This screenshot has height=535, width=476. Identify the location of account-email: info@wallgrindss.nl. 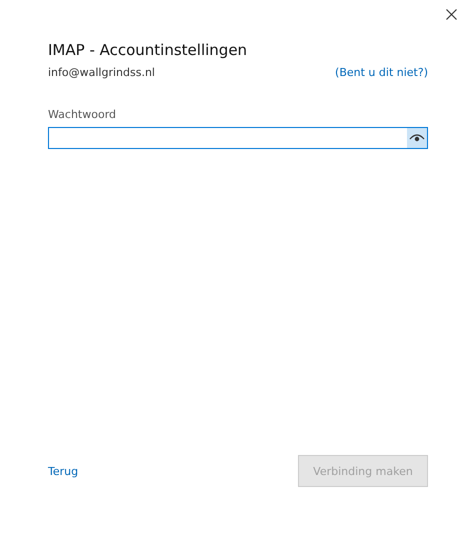
(101, 72).